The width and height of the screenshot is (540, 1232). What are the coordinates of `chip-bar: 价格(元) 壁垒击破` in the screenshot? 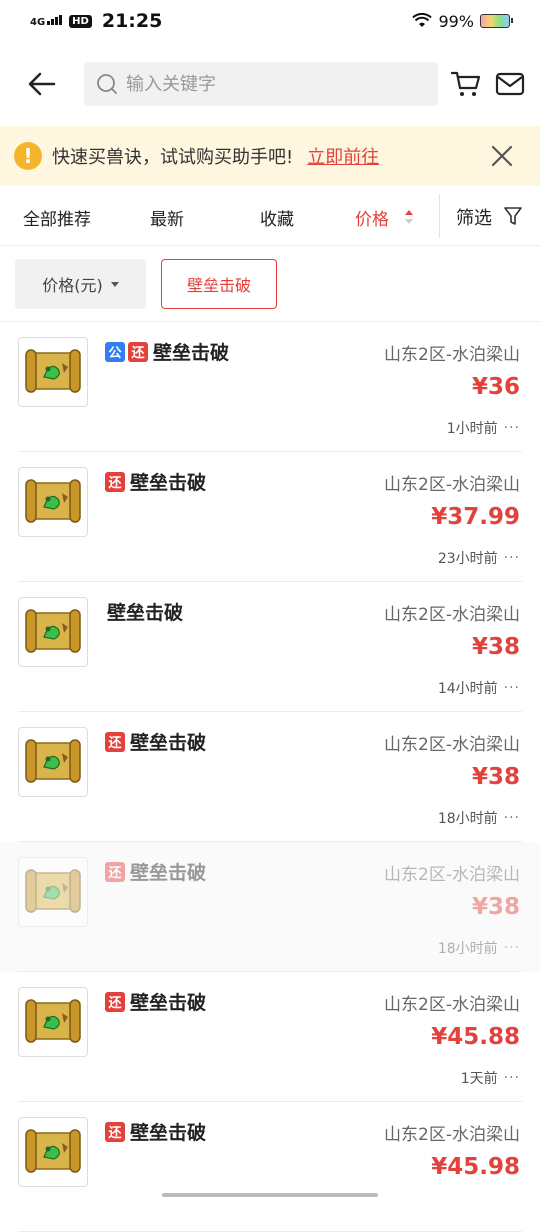 It's located at (270, 284).